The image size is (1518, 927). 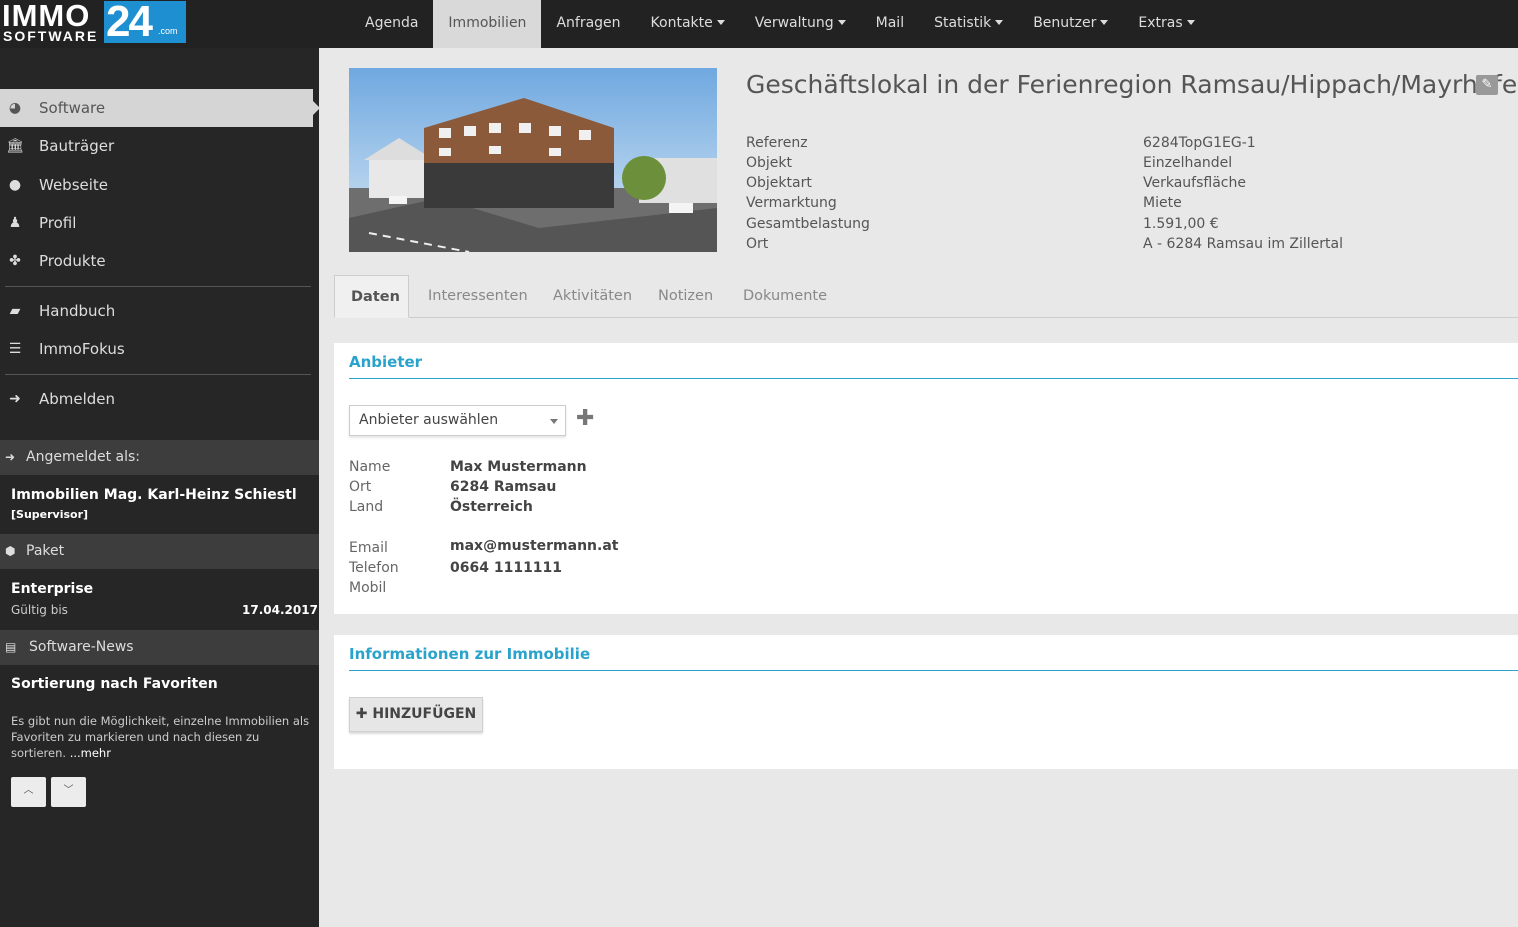 What do you see at coordinates (11, 647) in the screenshot?
I see `newspaper-icon: ▤` at bounding box center [11, 647].